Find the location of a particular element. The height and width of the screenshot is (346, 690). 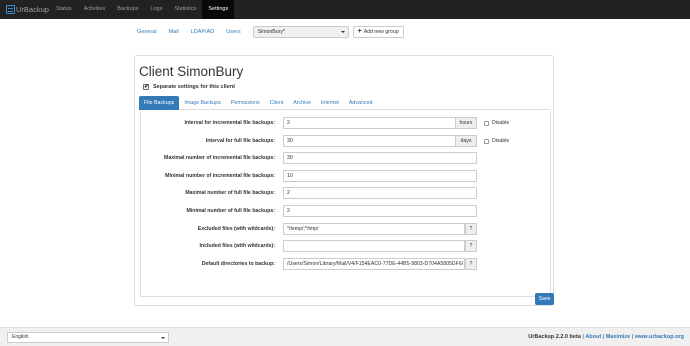

excluded-help-button: ? is located at coordinates (471, 229).